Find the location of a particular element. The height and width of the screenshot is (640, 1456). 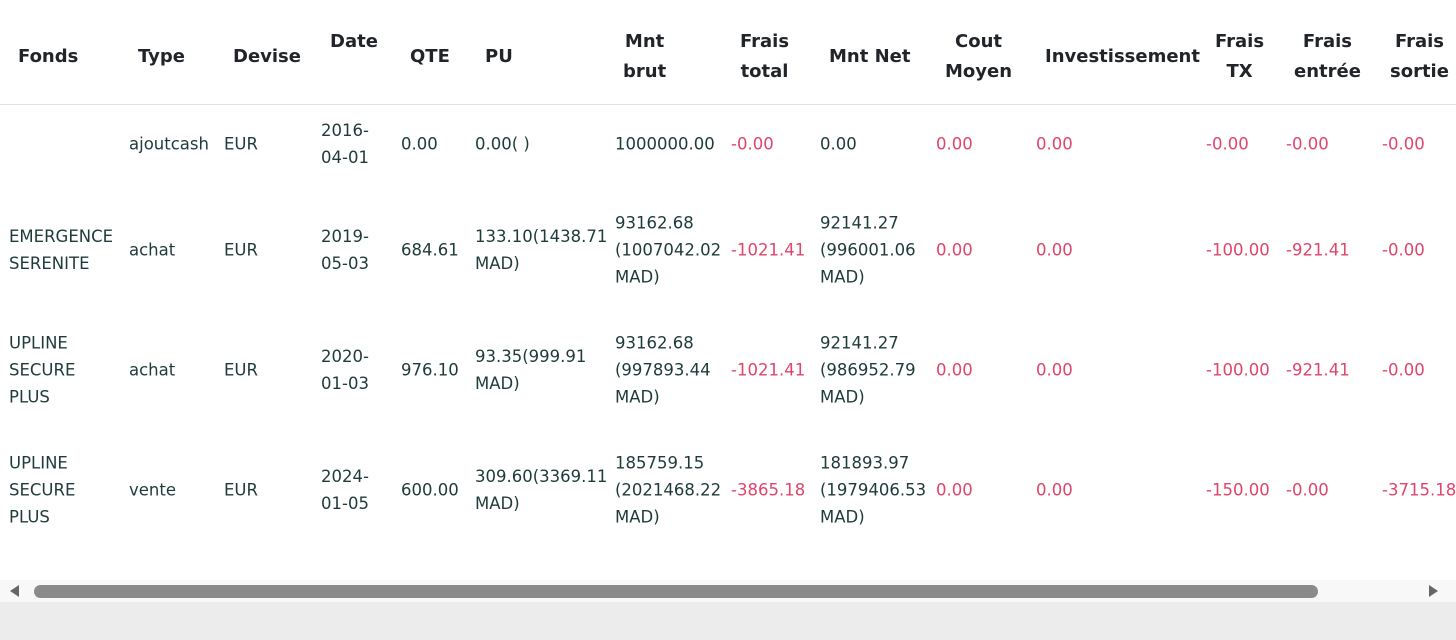

header-frais-entree: Frais entrée is located at coordinates (1327, 57).